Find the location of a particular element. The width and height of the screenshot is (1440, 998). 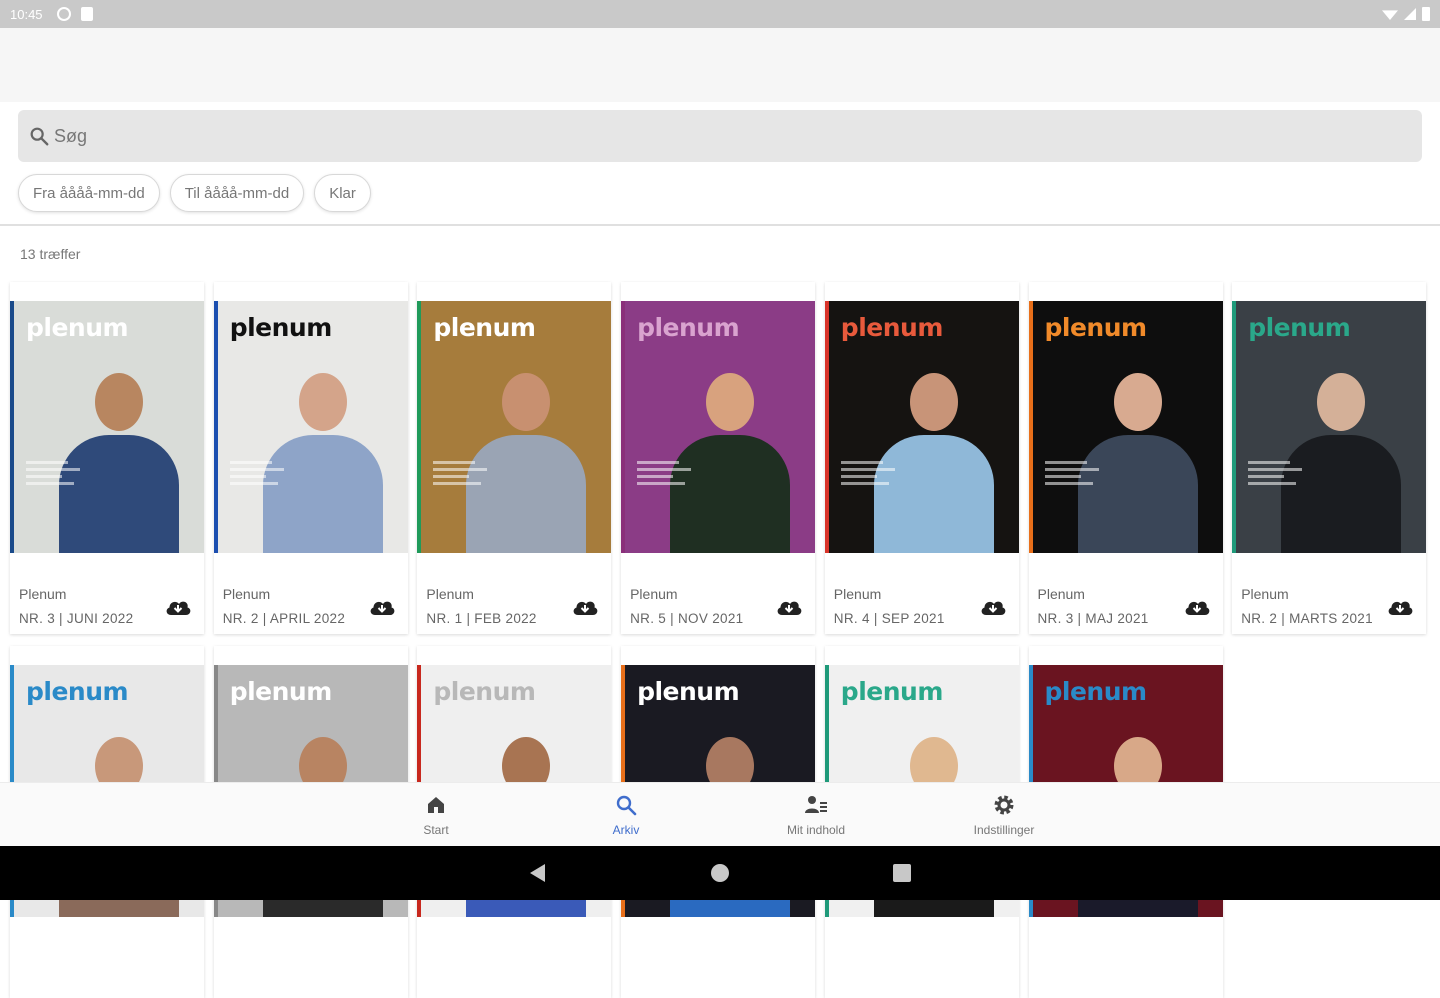

nav-my-content: Mit indhold is located at coordinates (816, 815).